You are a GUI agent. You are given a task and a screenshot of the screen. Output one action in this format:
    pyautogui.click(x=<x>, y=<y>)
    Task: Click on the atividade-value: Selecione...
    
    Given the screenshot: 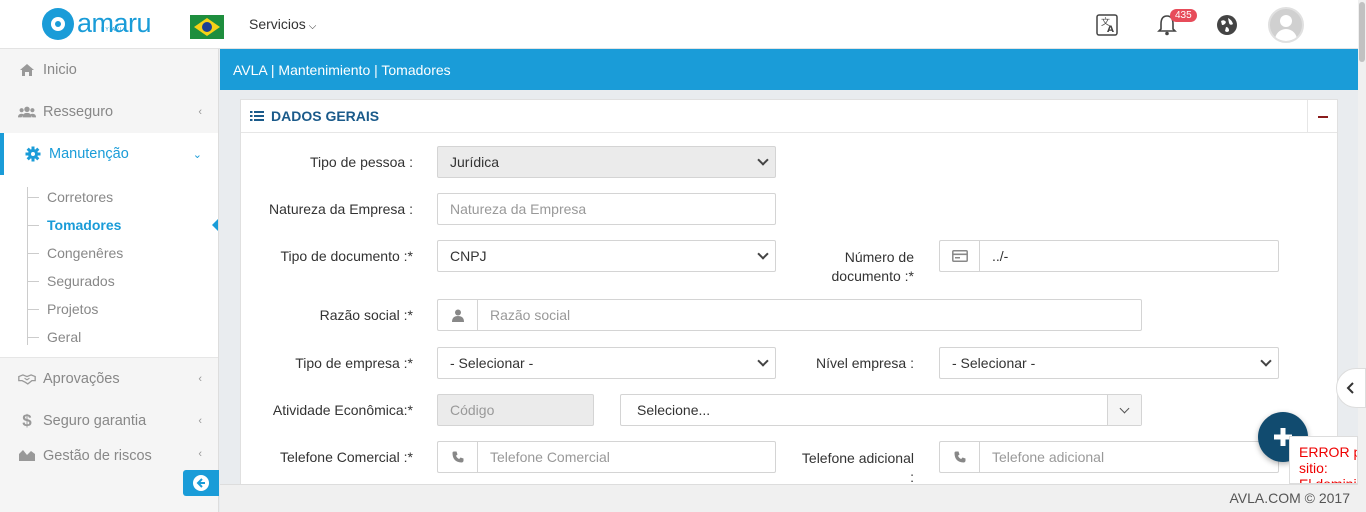 What is the action you would take?
    pyautogui.click(x=674, y=410)
    